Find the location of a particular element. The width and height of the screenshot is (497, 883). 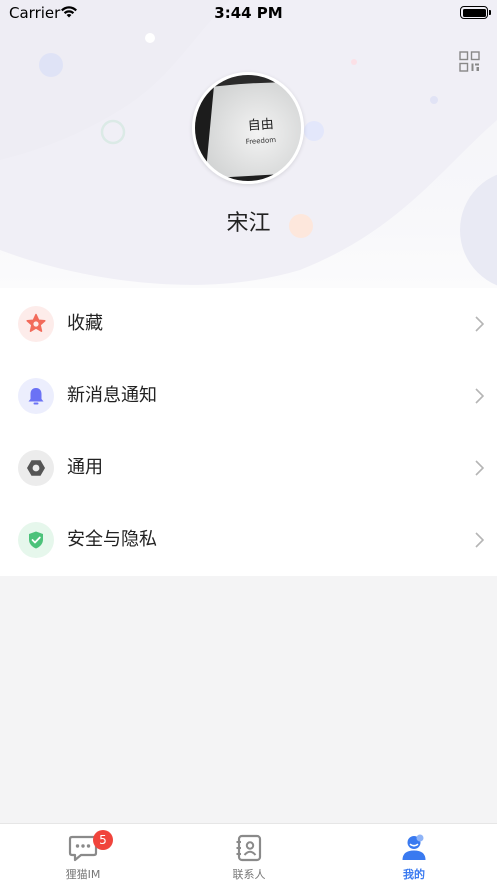

menu-item-general: 通用 is located at coordinates (248, 468).